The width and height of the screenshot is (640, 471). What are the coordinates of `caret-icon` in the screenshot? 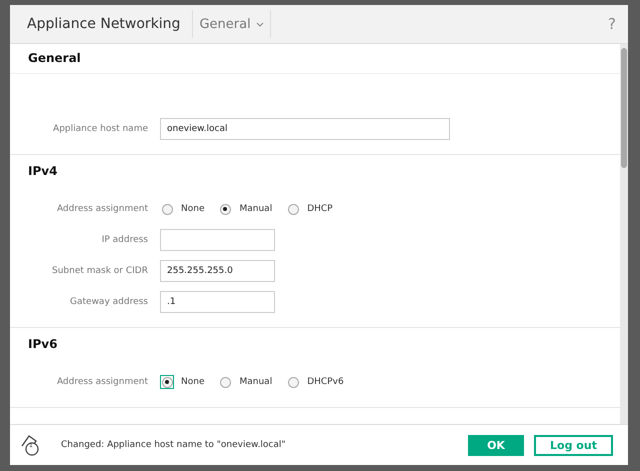 It's located at (260, 24).